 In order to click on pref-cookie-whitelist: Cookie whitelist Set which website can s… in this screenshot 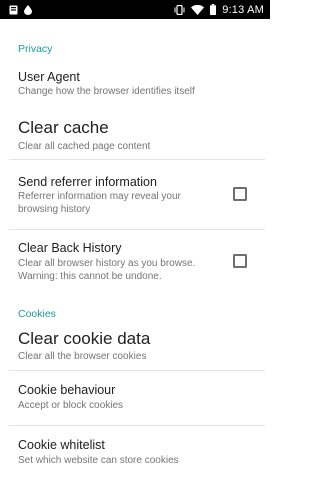, I will do `click(135, 453)`.